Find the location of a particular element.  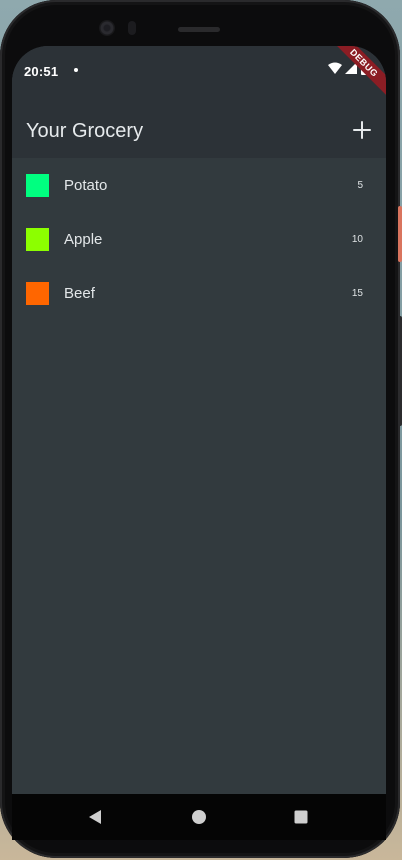

notification-dot-icon is located at coordinates (76, 70).